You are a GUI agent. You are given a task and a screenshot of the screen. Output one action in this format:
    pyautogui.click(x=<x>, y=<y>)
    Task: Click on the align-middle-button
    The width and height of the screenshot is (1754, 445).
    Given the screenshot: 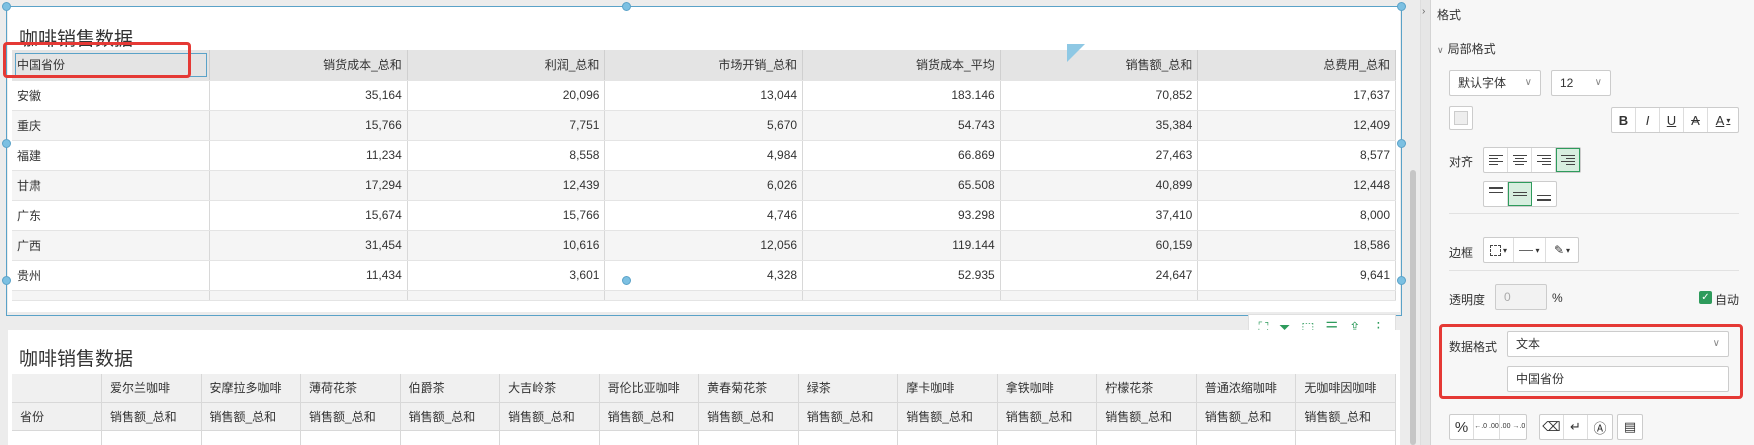 What is the action you would take?
    pyautogui.click(x=1520, y=194)
    